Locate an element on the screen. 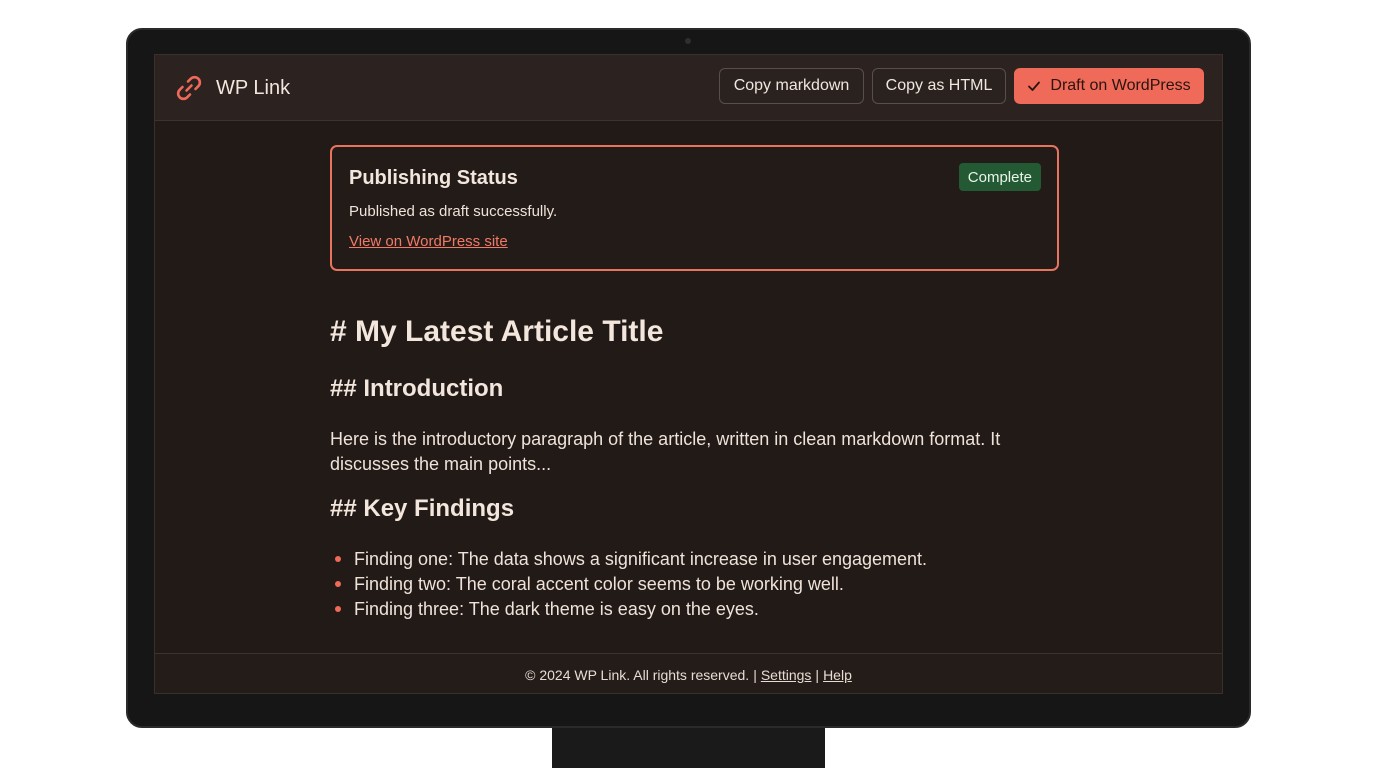 Image resolution: width=1376 pixels, height=768 pixels. article-title: # My Latest Article Title is located at coordinates (497, 331).